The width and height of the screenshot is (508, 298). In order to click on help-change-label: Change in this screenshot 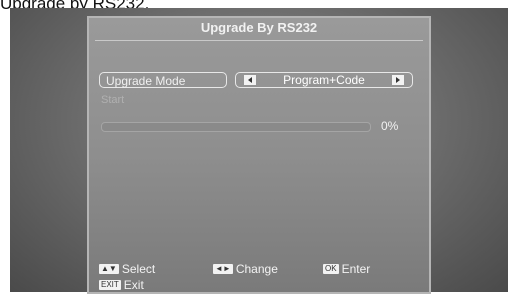, I will do `click(256, 269)`.